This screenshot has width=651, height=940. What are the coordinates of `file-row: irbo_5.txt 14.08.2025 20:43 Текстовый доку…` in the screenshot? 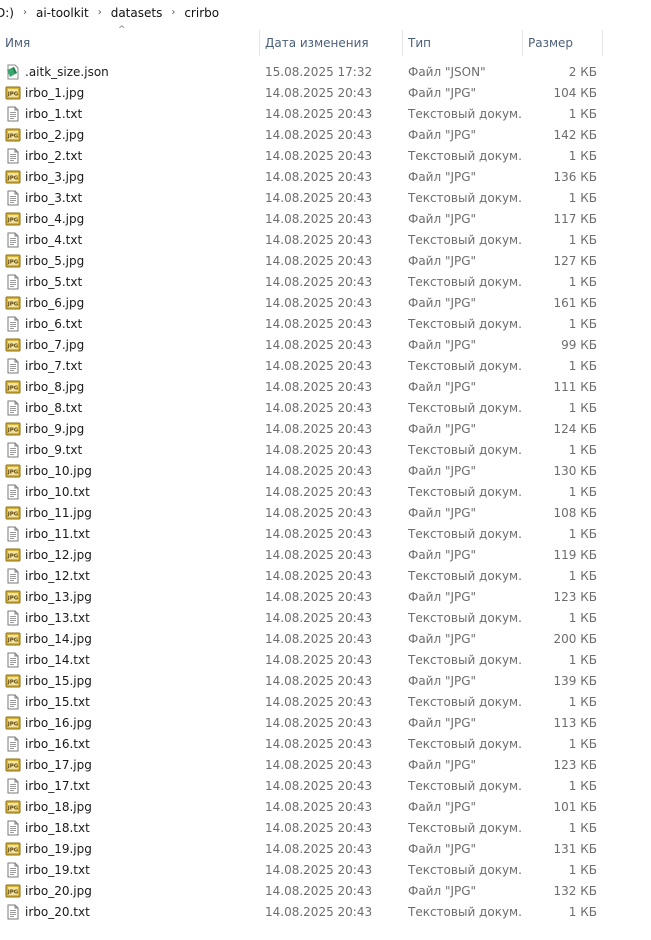 It's located at (325, 281).